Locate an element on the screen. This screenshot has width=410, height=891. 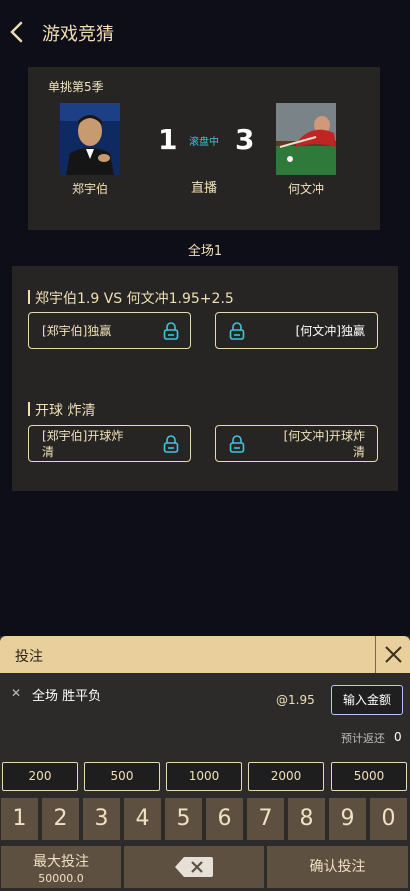
keypad-key: 5 is located at coordinates (183, 819).